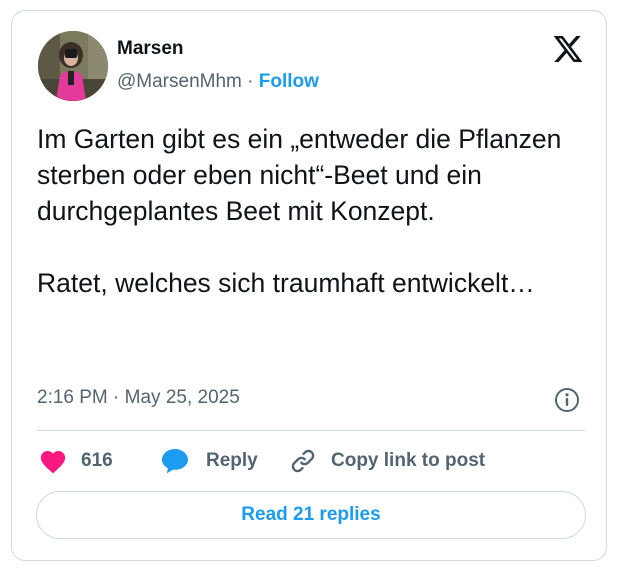 The width and height of the screenshot is (620, 574). Describe the element at coordinates (53, 462) in the screenshot. I see `heart-icon` at that location.